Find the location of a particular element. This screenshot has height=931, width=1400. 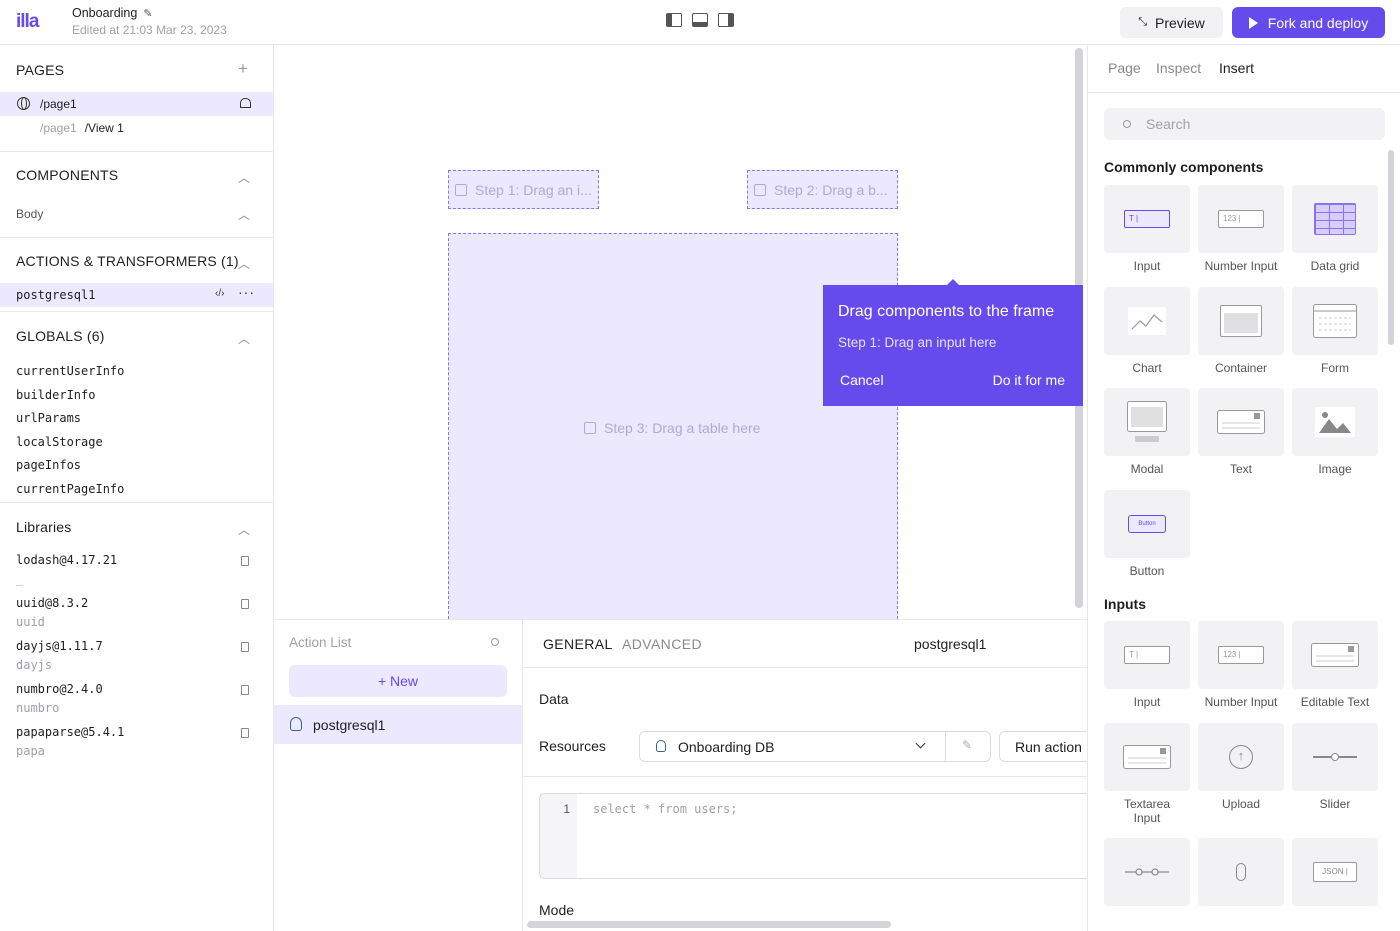

action-item: postgresql1 ‹/› ··· is located at coordinates (136, 295).